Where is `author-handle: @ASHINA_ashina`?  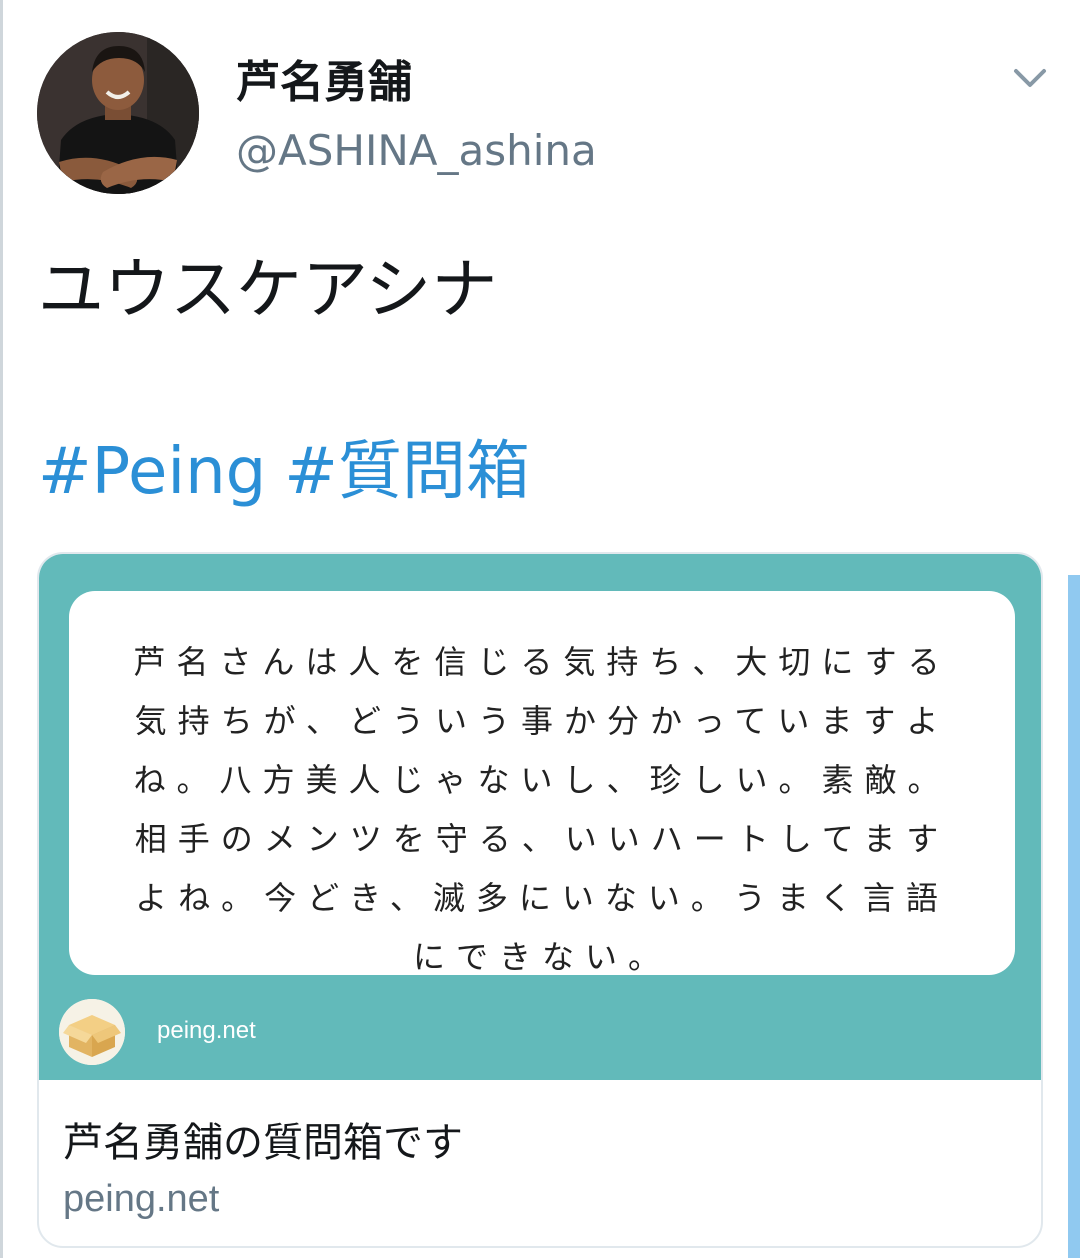 author-handle: @ASHINA_ashina is located at coordinates (416, 150).